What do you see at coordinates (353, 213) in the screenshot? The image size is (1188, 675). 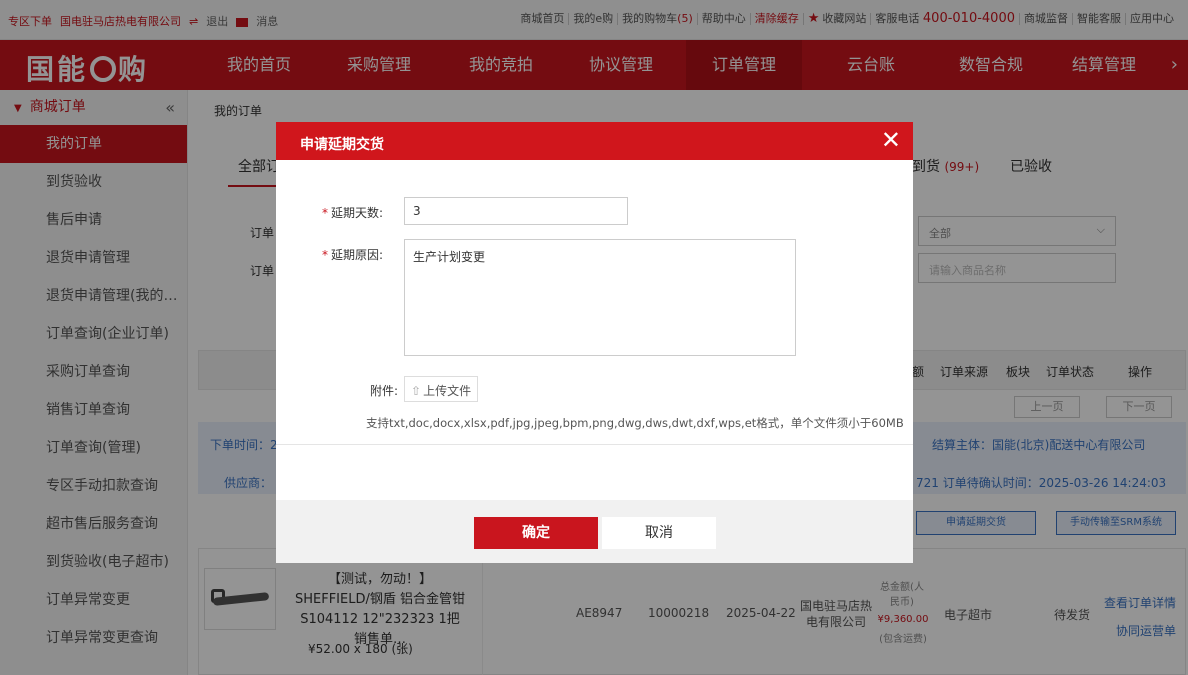 I see `days-label: * 延期天数:` at bounding box center [353, 213].